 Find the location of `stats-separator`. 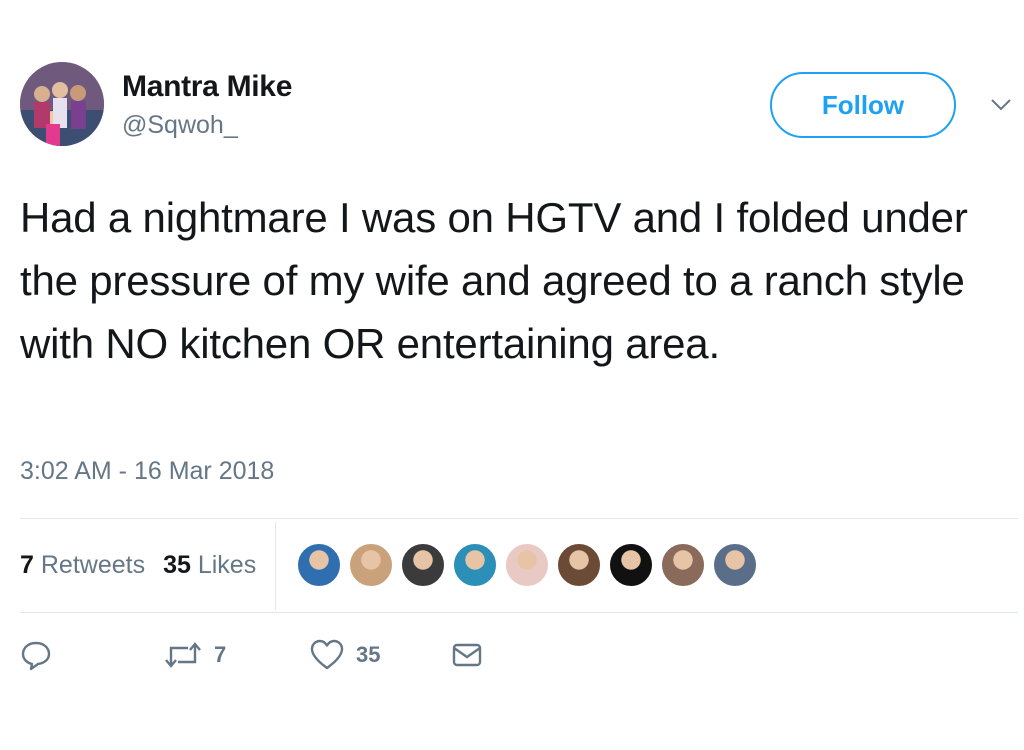

stats-separator is located at coordinates (275, 566).